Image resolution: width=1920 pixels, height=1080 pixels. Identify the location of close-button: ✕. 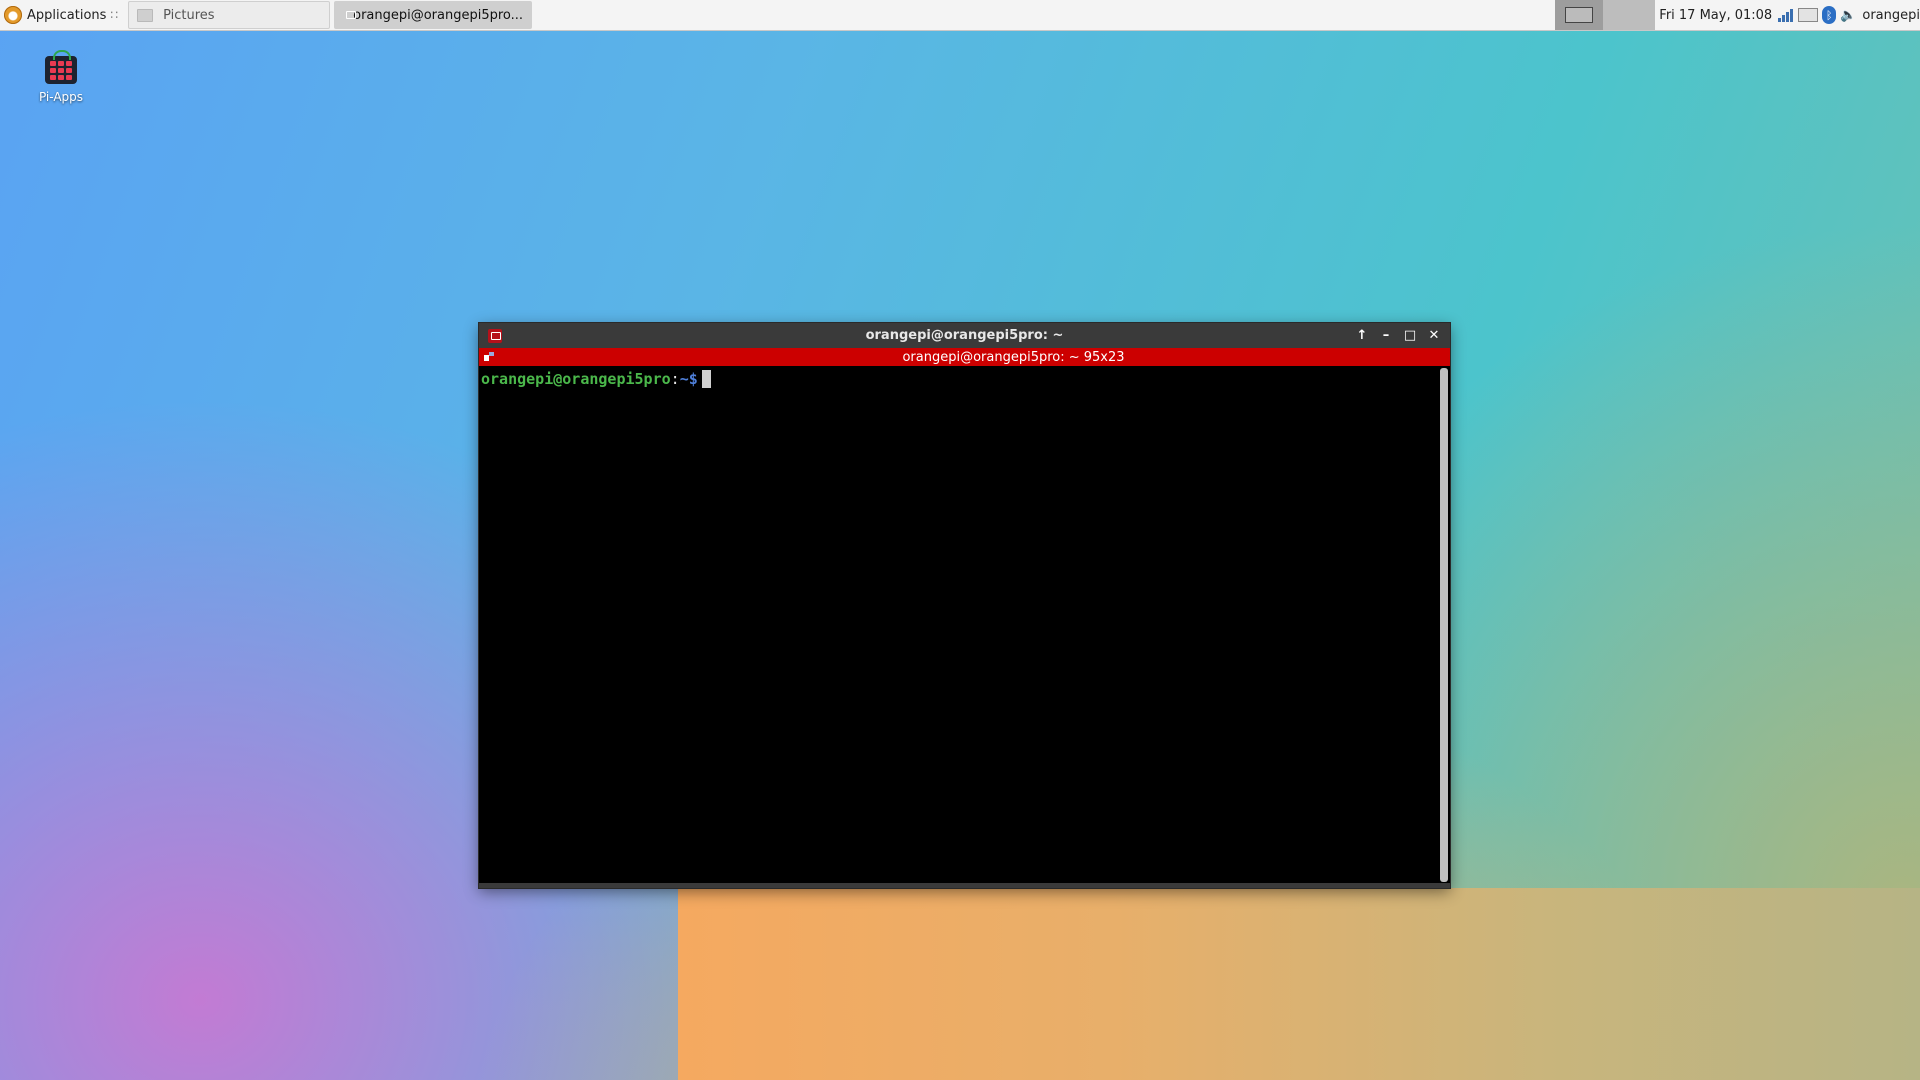
(1434, 336).